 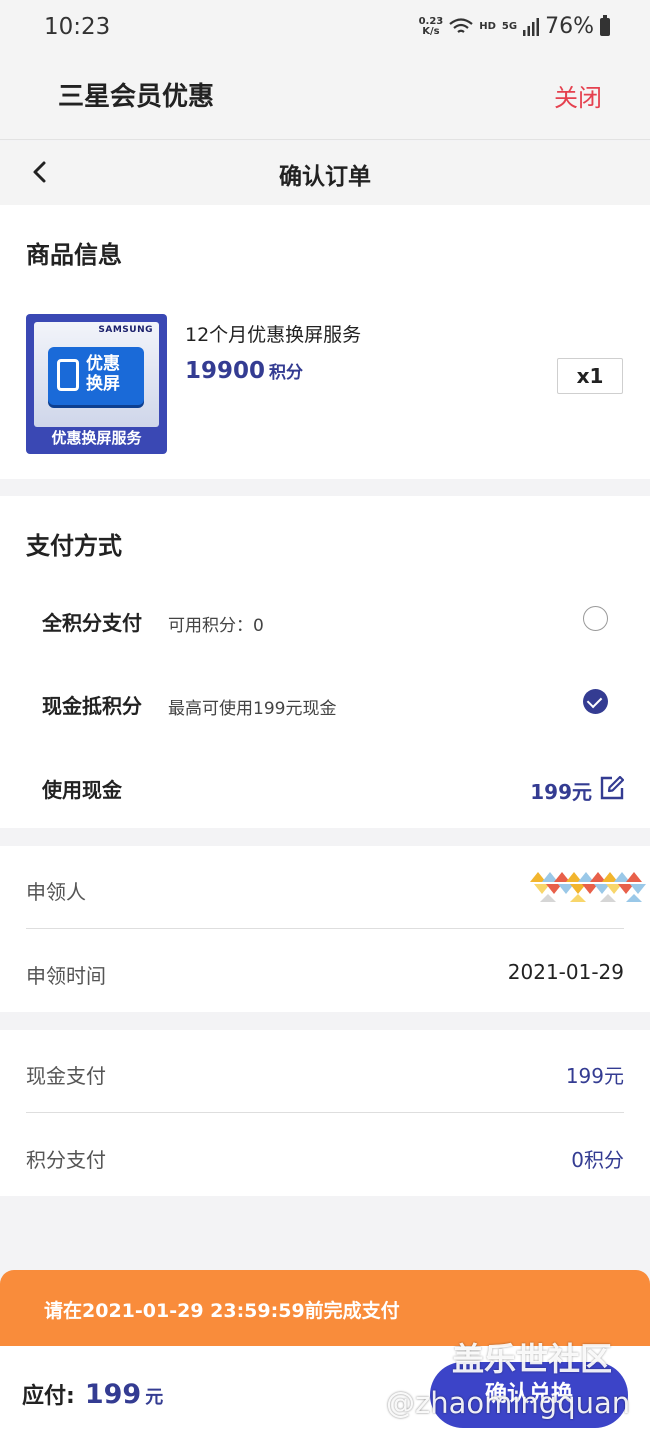 I want to click on full-points-label: 全积分支付, so click(x=92, y=623).